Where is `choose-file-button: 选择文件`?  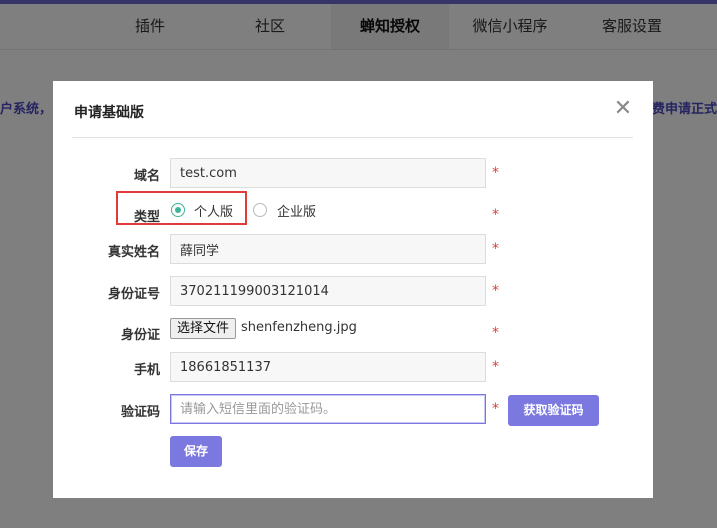 choose-file-button: 选择文件 is located at coordinates (203, 328).